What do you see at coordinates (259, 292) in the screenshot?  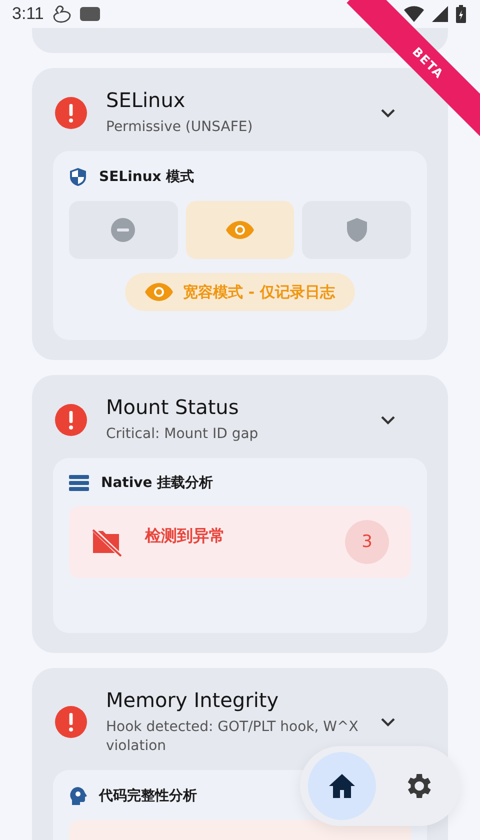 I see `mode-status-text: 宽容模式 - 仅记录日志` at bounding box center [259, 292].